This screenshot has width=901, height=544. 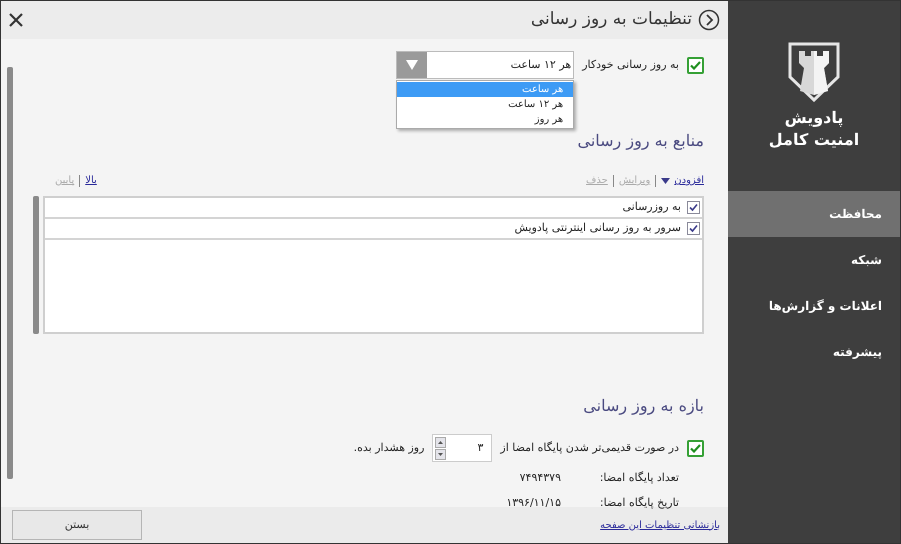 What do you see at coordinates (814, 140) in the screenshot?
I see `brand-name: امنیت کامل` at bounding box center [814, 140].